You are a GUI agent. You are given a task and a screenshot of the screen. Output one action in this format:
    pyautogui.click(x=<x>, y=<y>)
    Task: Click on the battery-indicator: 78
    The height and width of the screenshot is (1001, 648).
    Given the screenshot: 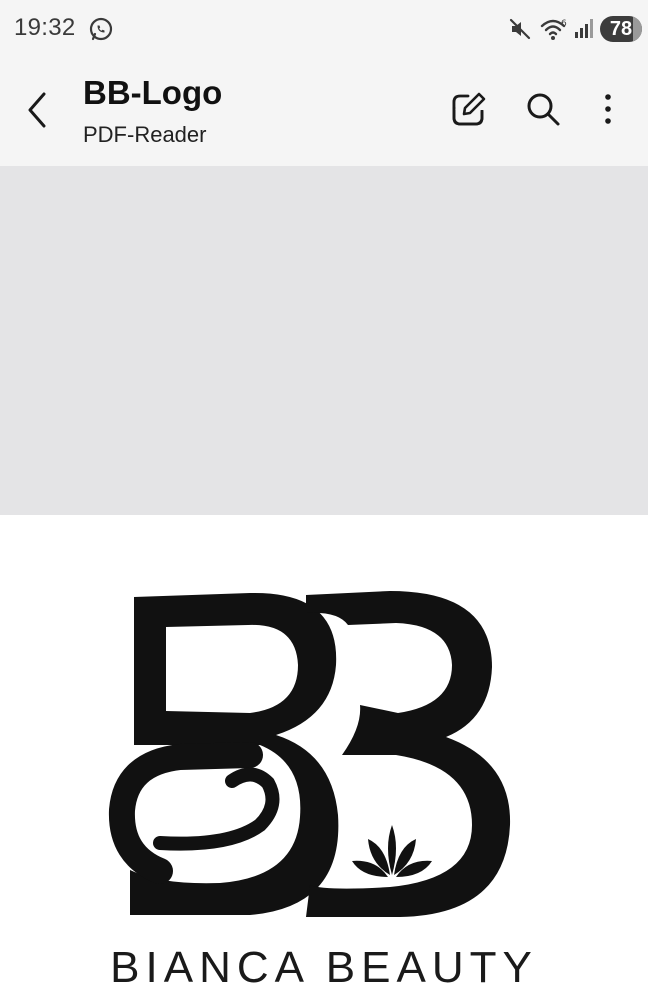 What is the action you would take?
    pyautogui.click(x=621, y=29)
    